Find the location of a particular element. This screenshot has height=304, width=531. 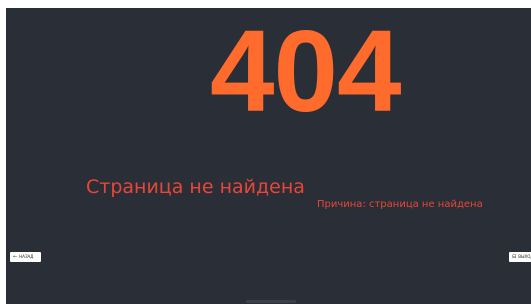

exit-icon: ⊟ is located at coordinates (514, 257).